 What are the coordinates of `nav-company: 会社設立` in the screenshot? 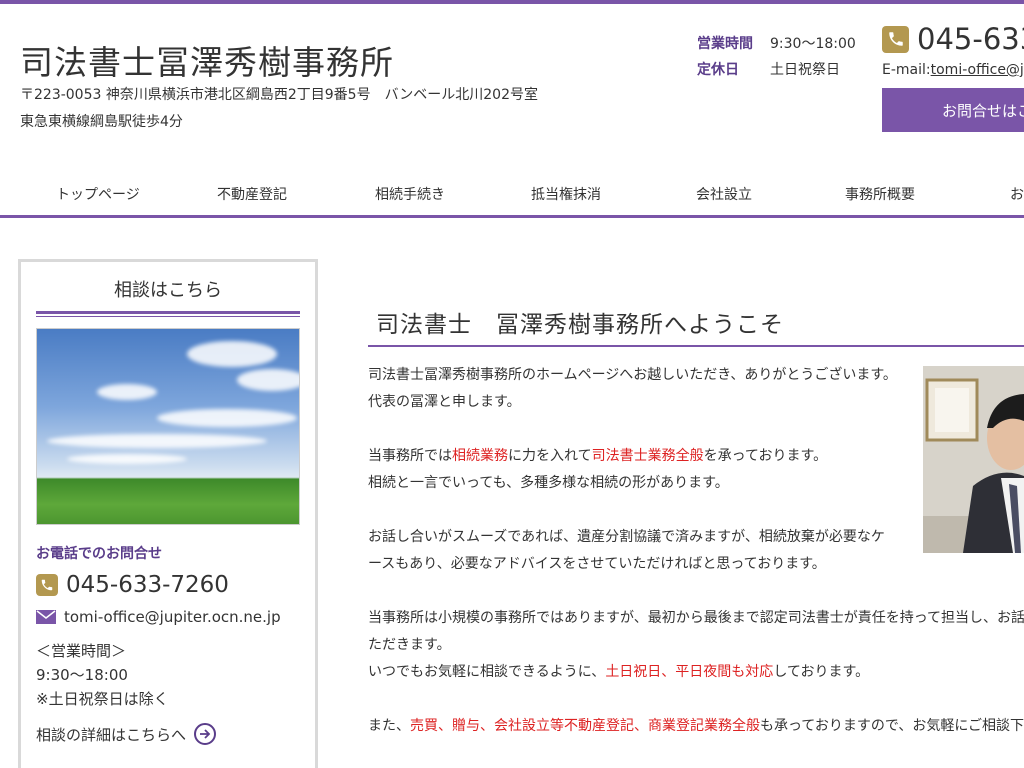 It's located at (724, 194).